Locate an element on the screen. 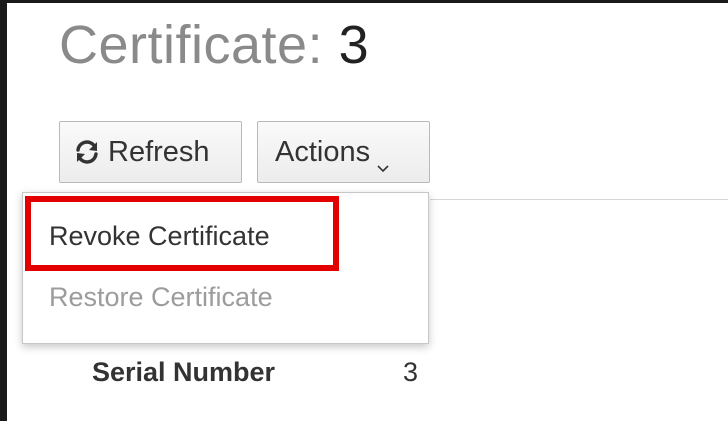 The height and width of the screenshot is (421, 728). actions-dropdown-button: Actions is located at coordinates (343, 152).